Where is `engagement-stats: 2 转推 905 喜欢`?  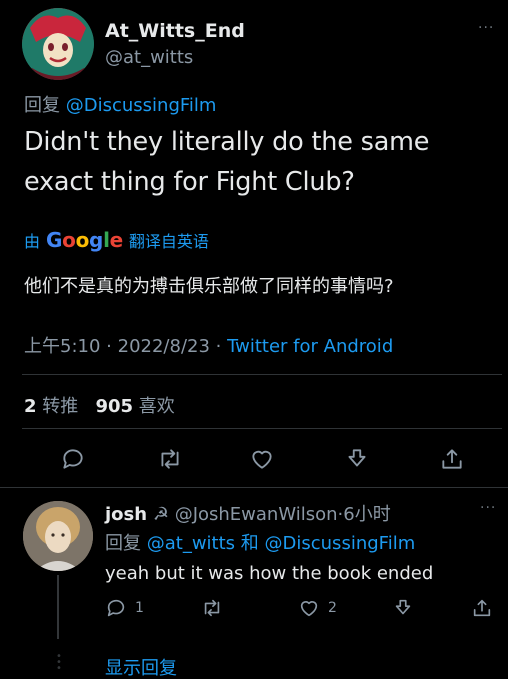 engagement-stats: 2 转推 905 喜欢 is located at coordinates (99, 405).